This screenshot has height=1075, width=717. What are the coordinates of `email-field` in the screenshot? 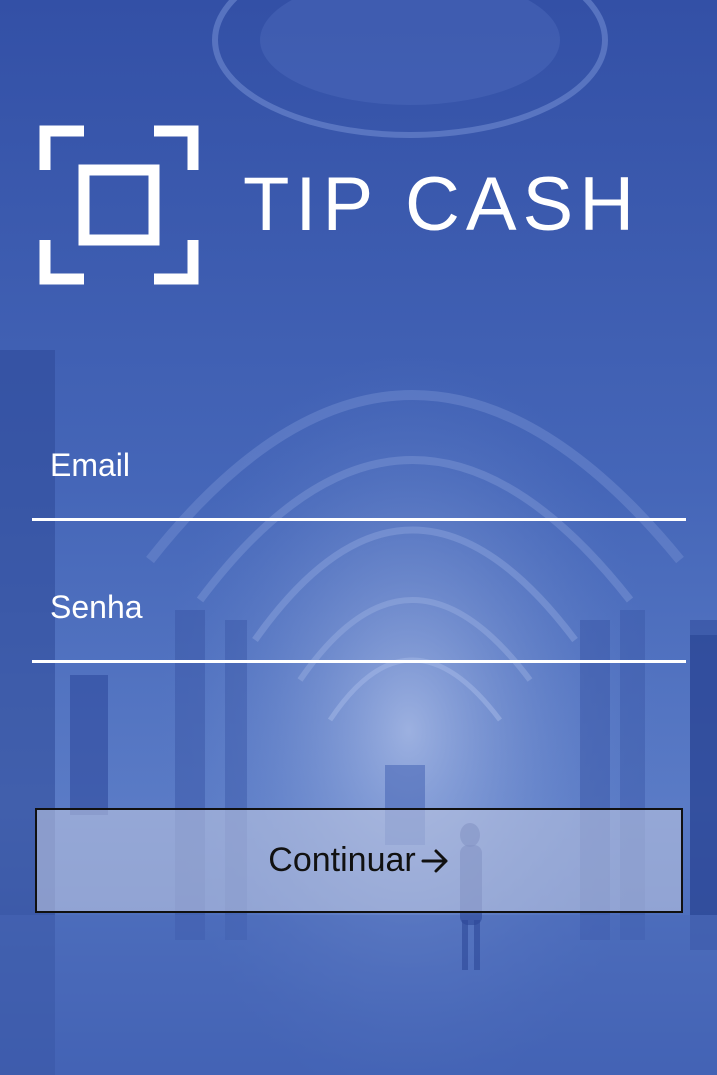 It's located at (360, 465).